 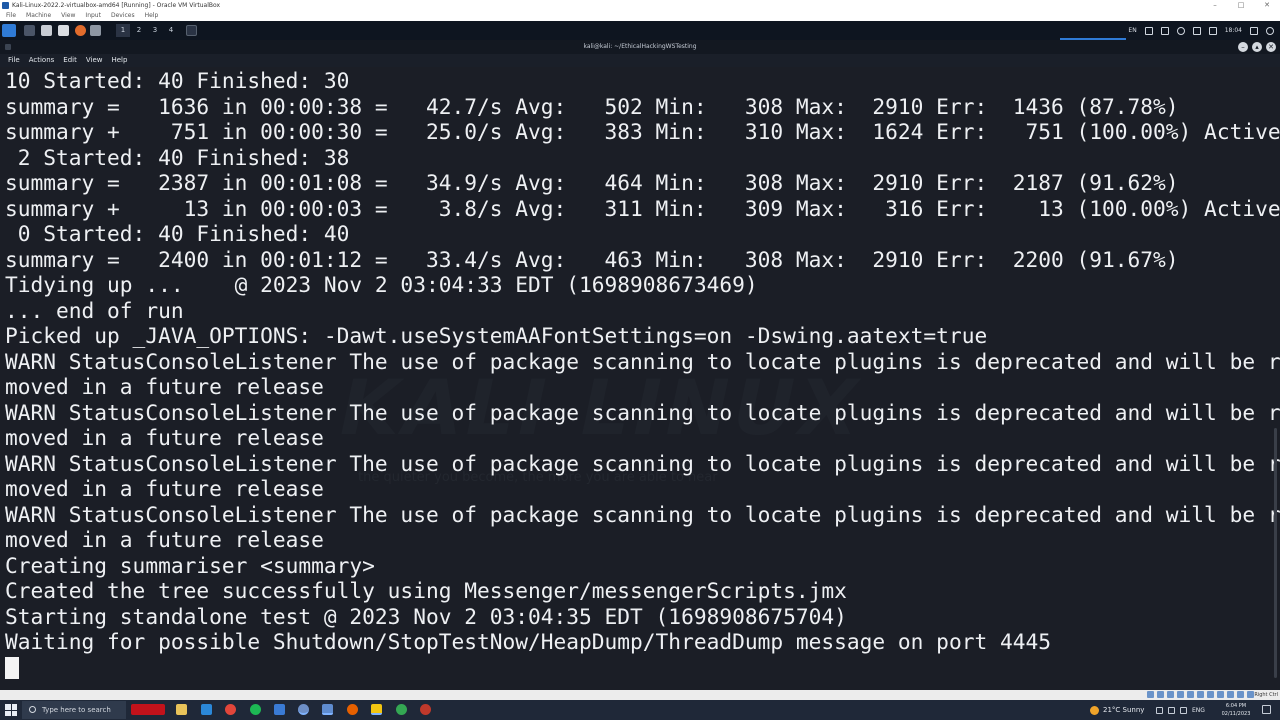 I want to click on terminal-menu-actions: Actions, so click(x=42, y=60).